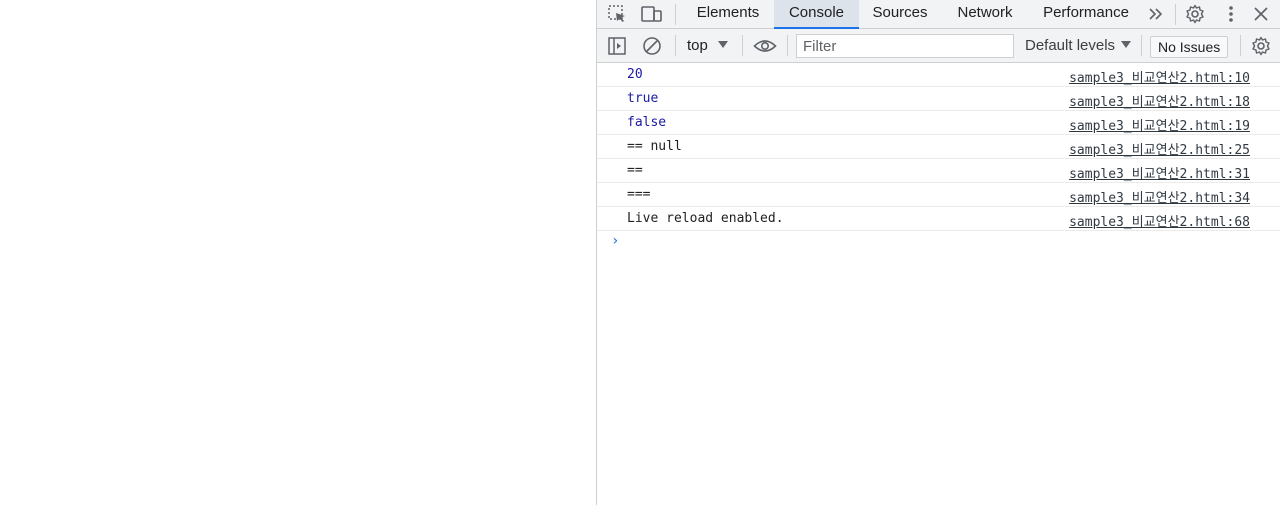  What do you see at coordinates (938, 195) in the screenshot?
I see `console-message-row: === sample3_비교연산2.html:34` at bounding box center [938, 195].